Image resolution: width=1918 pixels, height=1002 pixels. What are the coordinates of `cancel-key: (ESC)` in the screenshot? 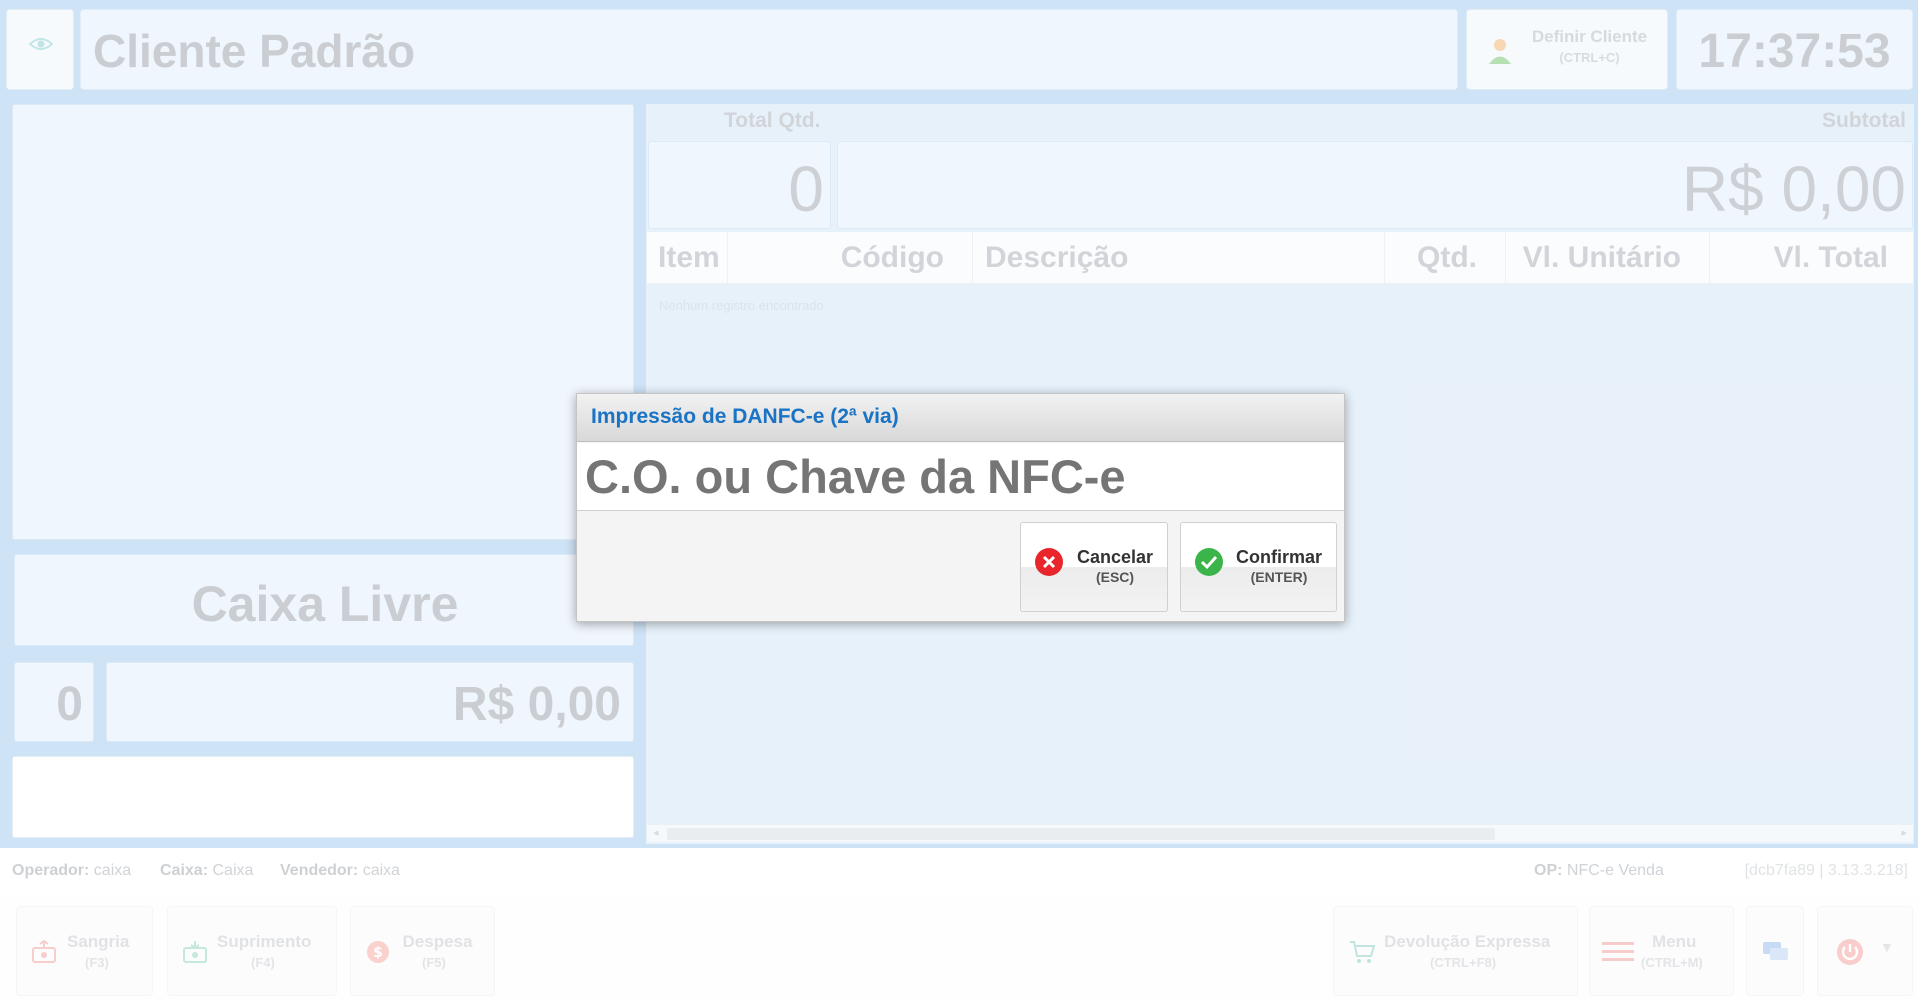 It's located at (1115, 577).